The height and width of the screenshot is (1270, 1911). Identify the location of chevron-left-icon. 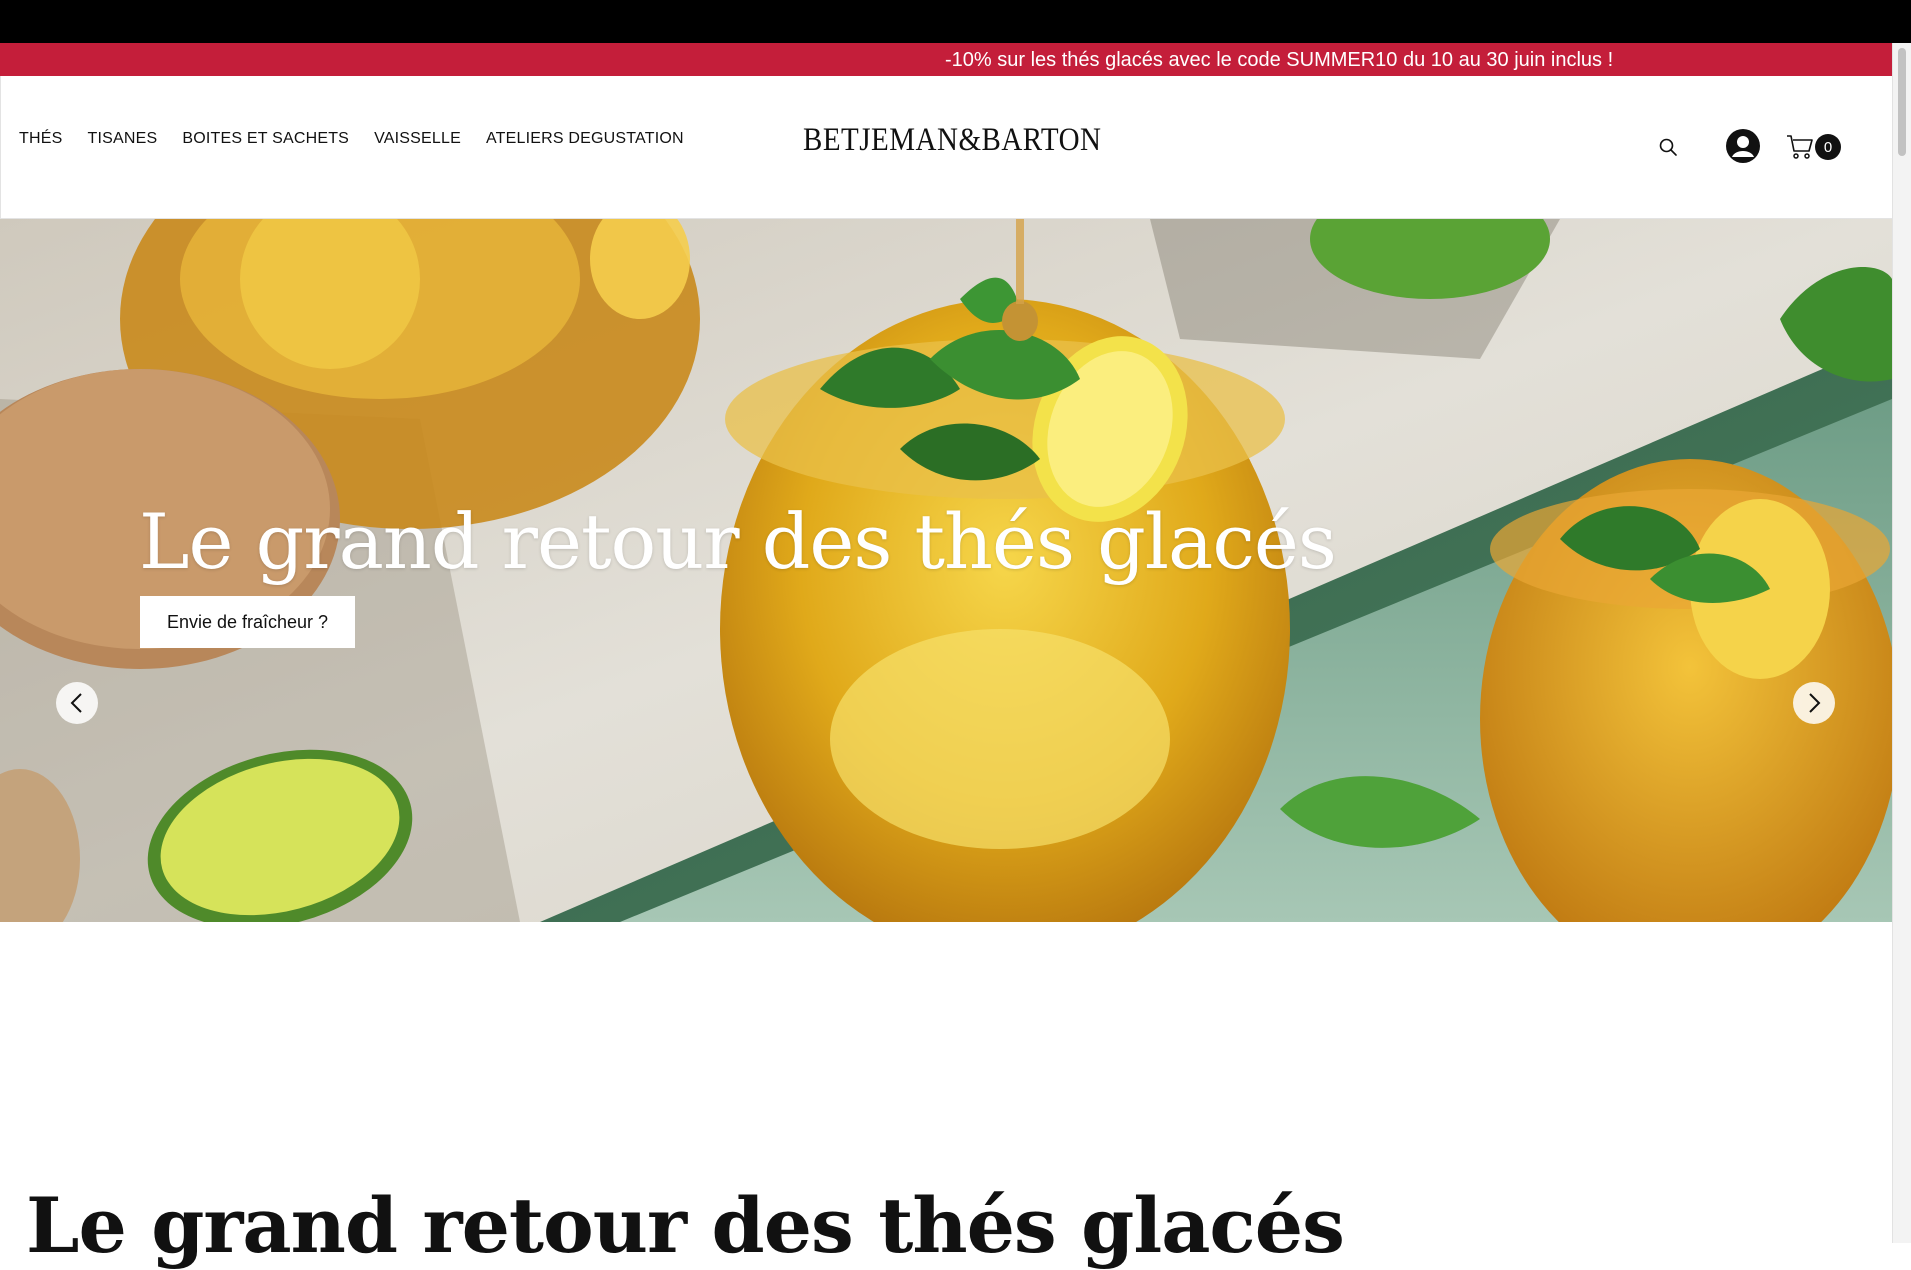
(76, 703).